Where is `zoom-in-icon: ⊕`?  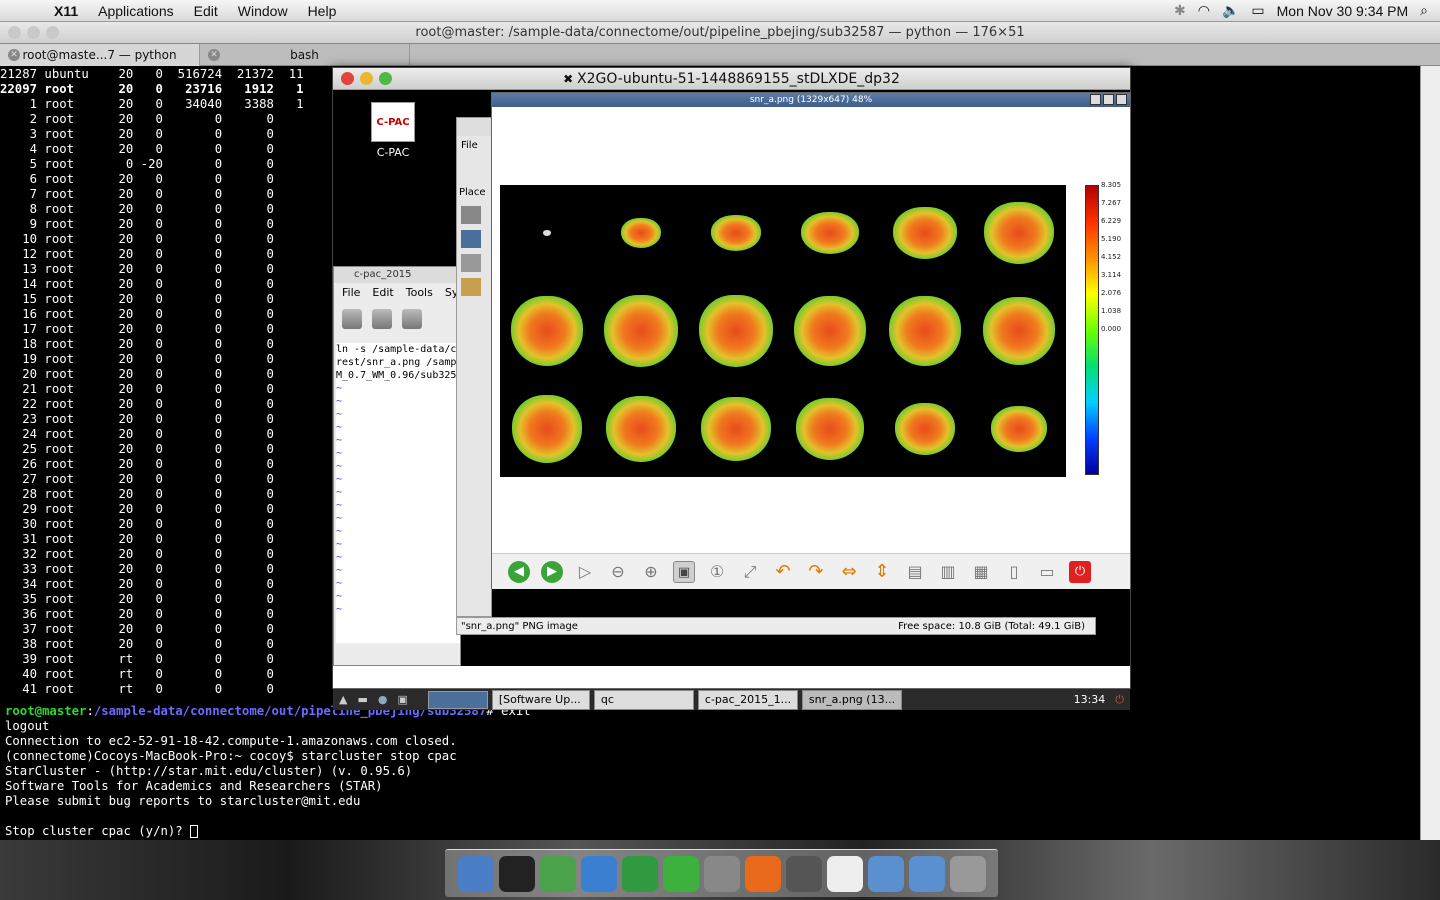
zoom-in-icon: ⊕ is located at coordinates (651, 572).